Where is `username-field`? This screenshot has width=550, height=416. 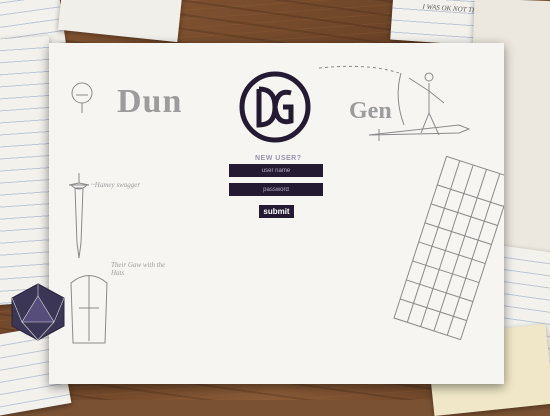 username-field is located at coordinates (276, 170).